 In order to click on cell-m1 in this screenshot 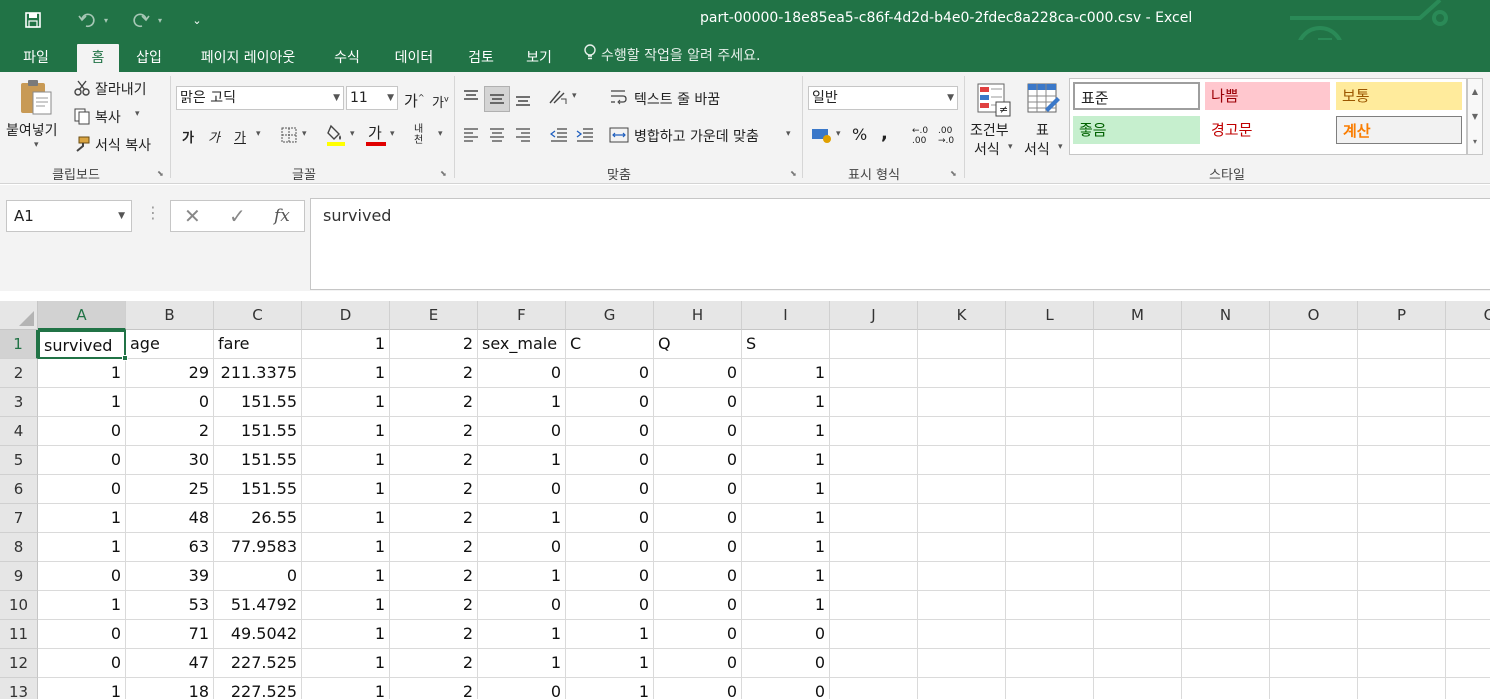, I will do `click(1138, 344)`.